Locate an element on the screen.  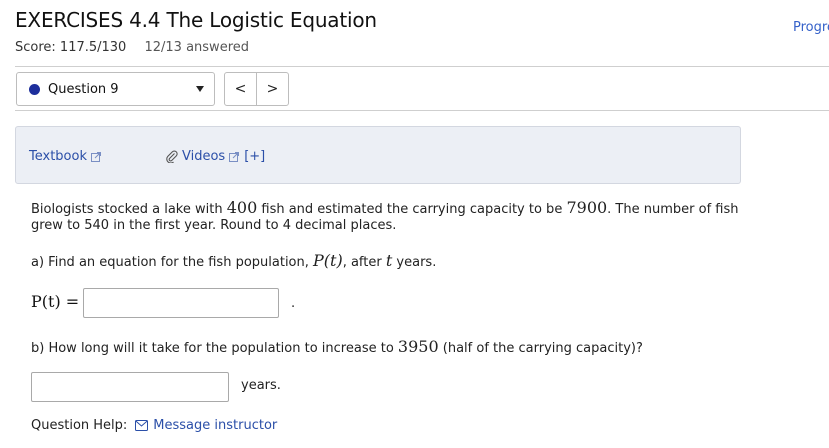
part-b-text-2: (half of the carrying capacity)? is located at coordinates (540, 348).